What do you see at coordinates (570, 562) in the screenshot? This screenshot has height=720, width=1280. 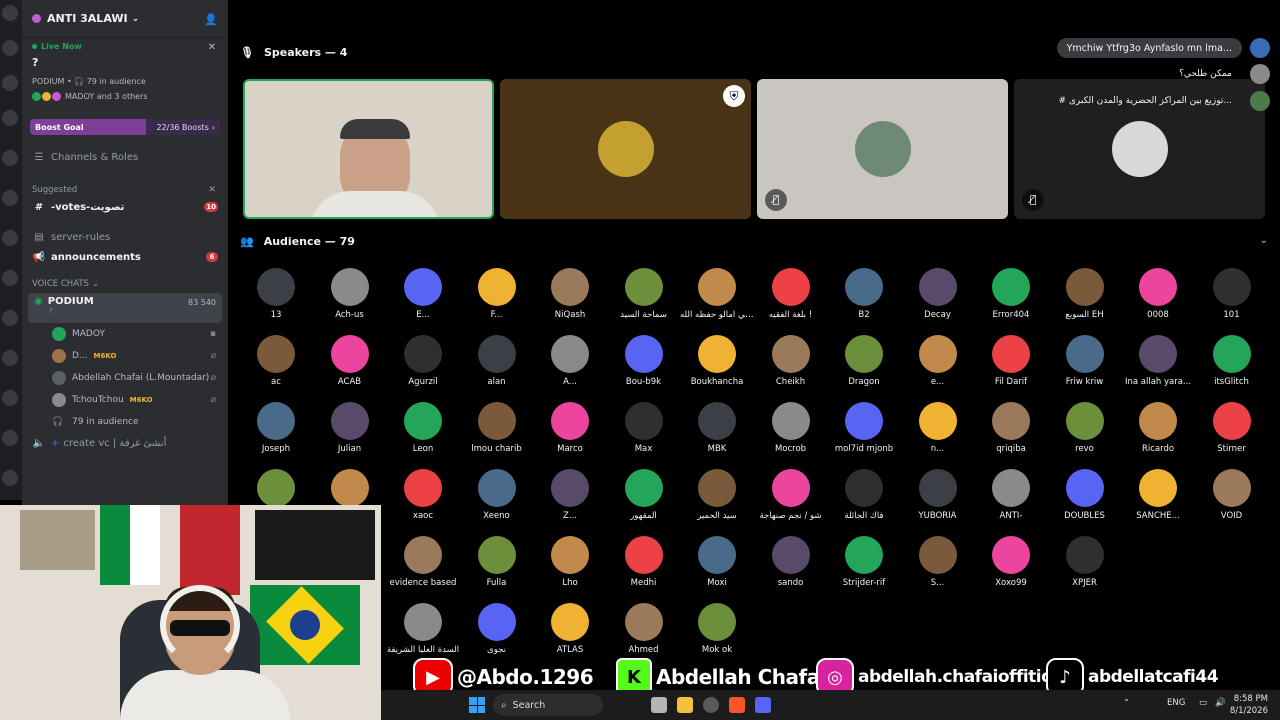 I see `audience-member: Lho` at bounding box center [570, 562].